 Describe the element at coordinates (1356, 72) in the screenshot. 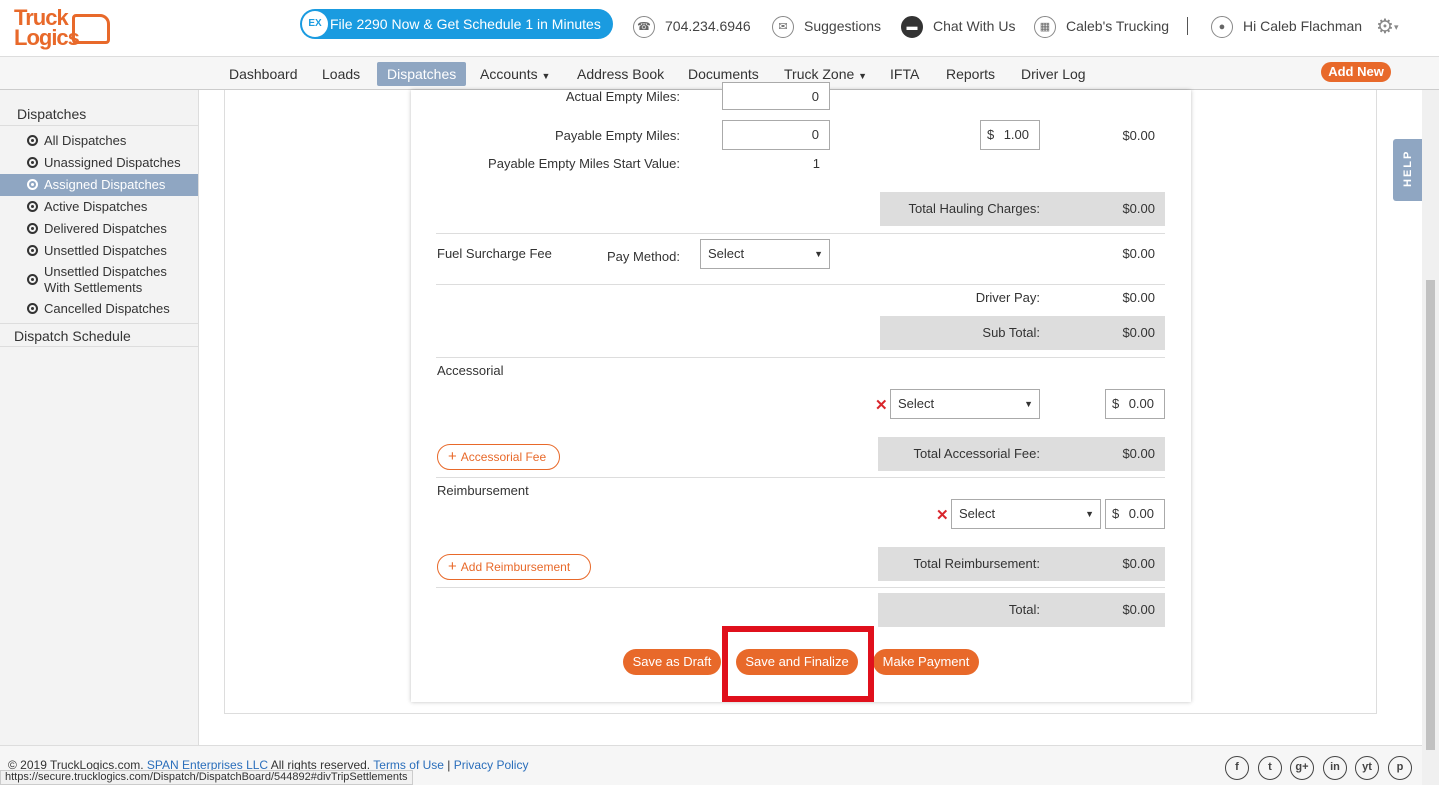

I see `add-new-button: Add New` at that location.